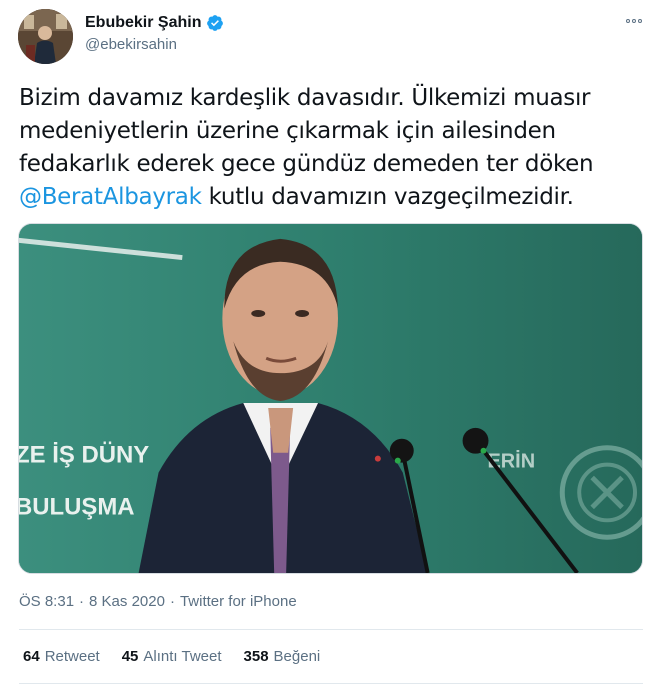  Describe the element at coordinates (110, 197) in the screenshot. I see `mention-link: @BeratAlbayrak` at that location.